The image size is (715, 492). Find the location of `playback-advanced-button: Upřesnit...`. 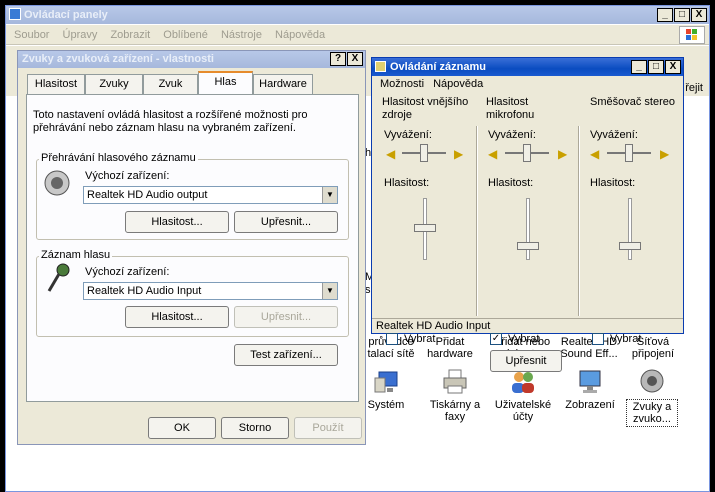

playback-advanced-button: Upřesnit... is located at coordinates (286, 222).